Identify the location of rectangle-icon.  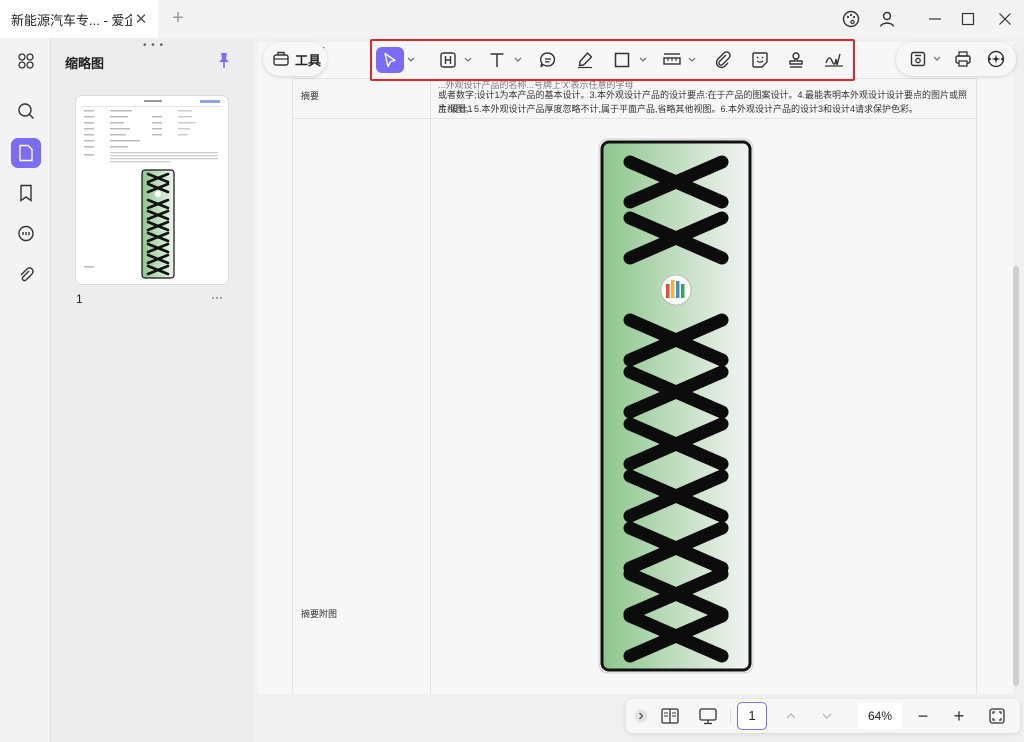
(622, 60).